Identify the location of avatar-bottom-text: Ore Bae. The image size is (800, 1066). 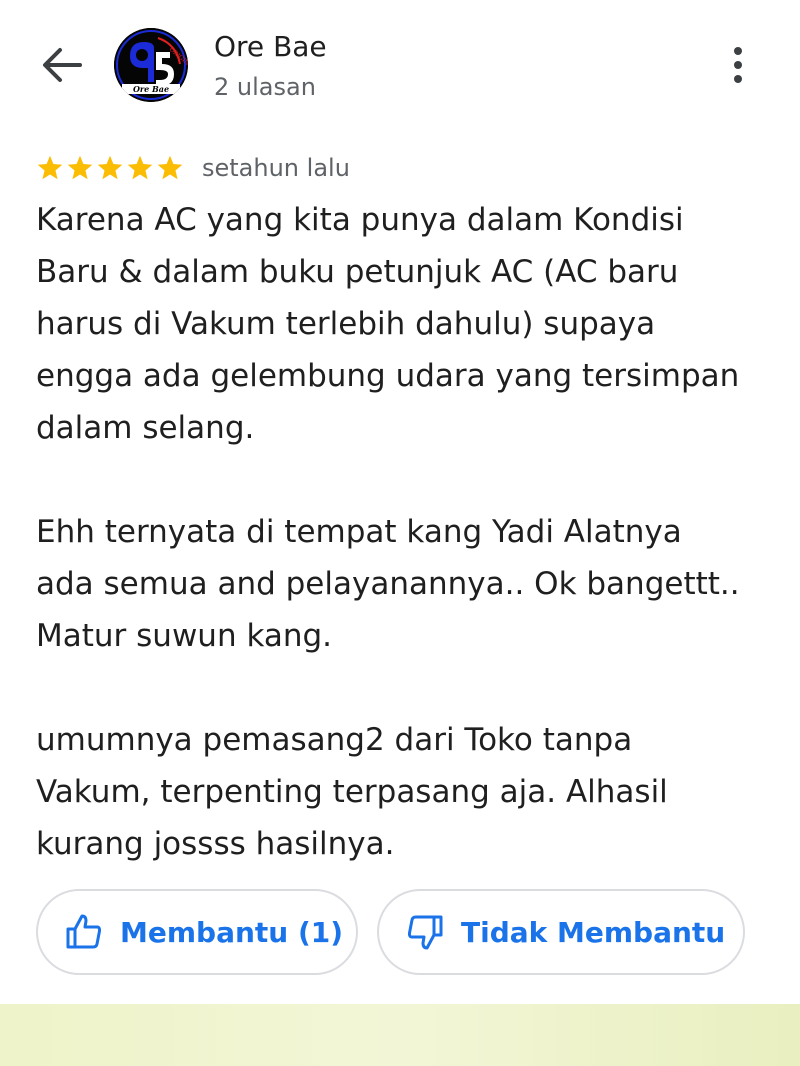
(151, 89).